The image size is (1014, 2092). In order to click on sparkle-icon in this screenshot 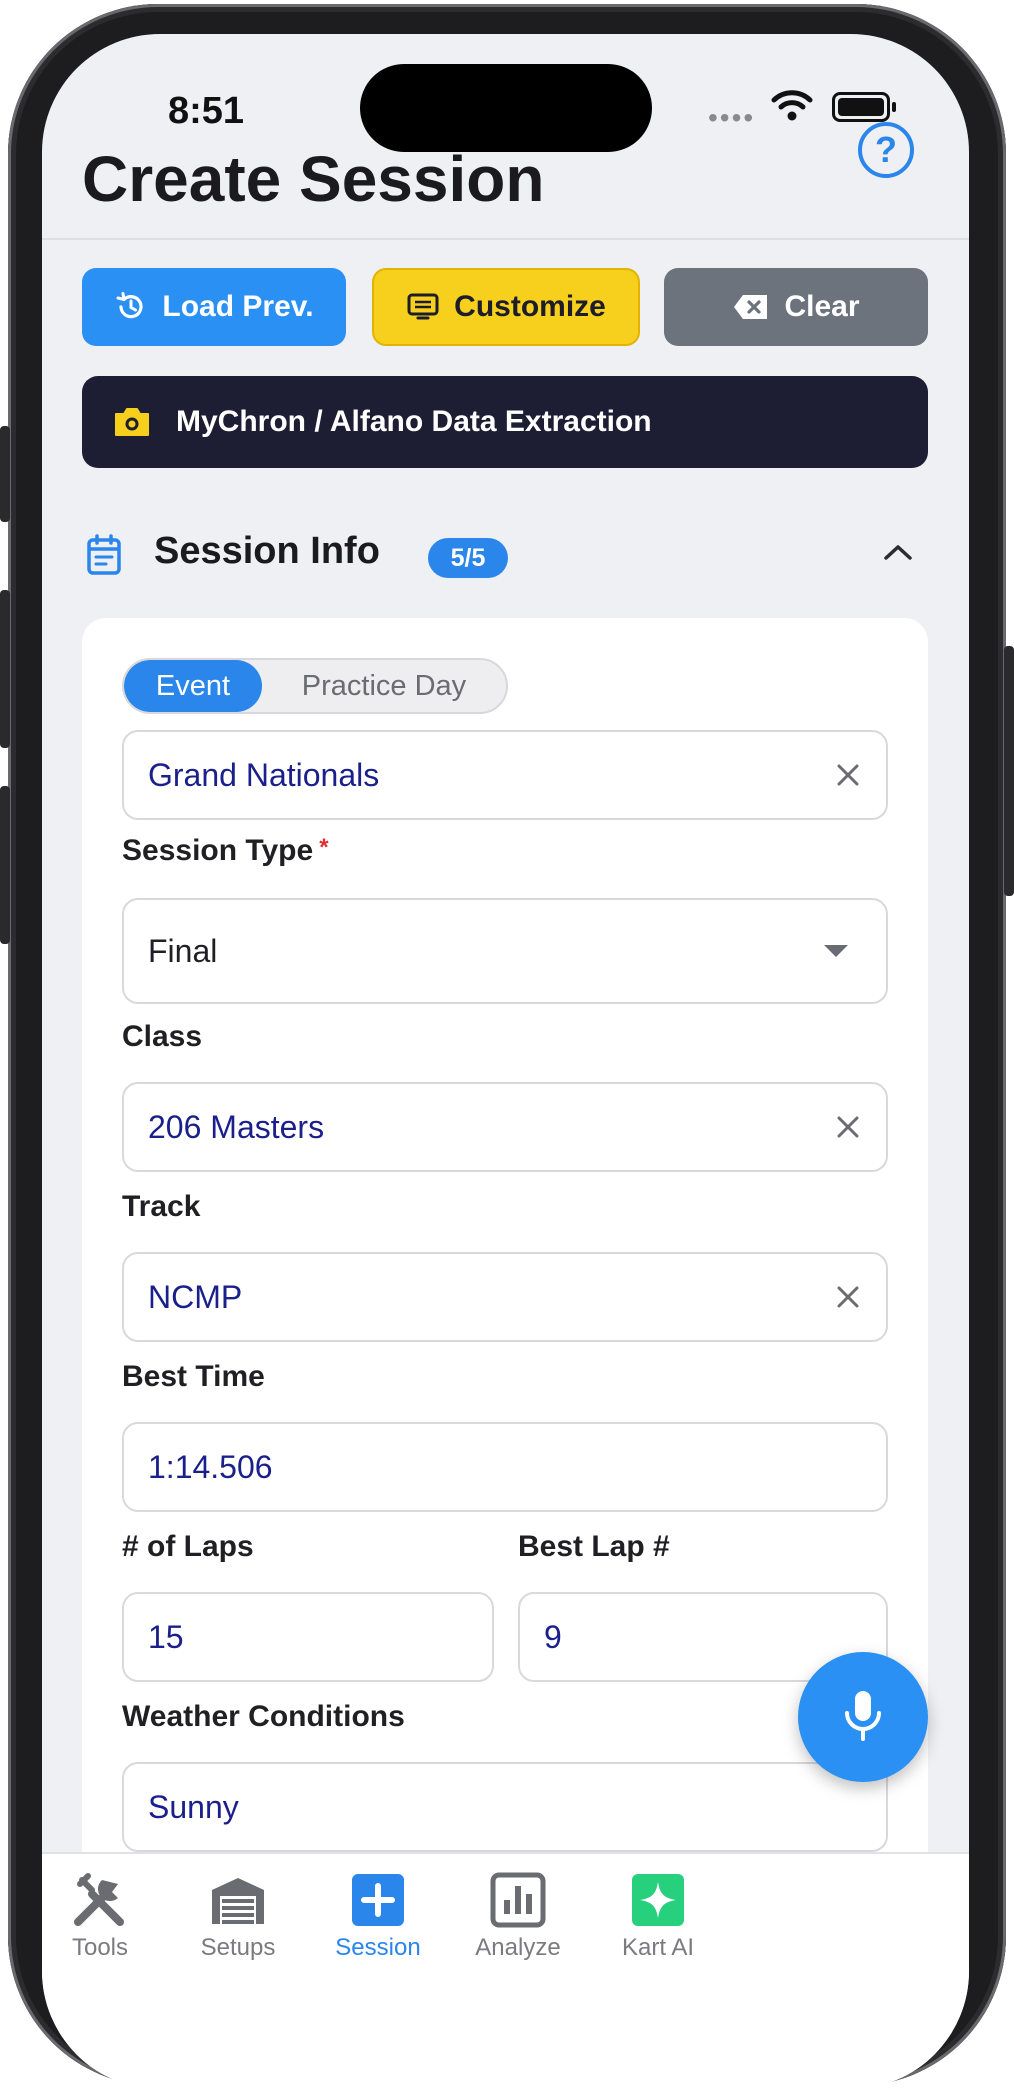, I will do `click(658, 1900)`.